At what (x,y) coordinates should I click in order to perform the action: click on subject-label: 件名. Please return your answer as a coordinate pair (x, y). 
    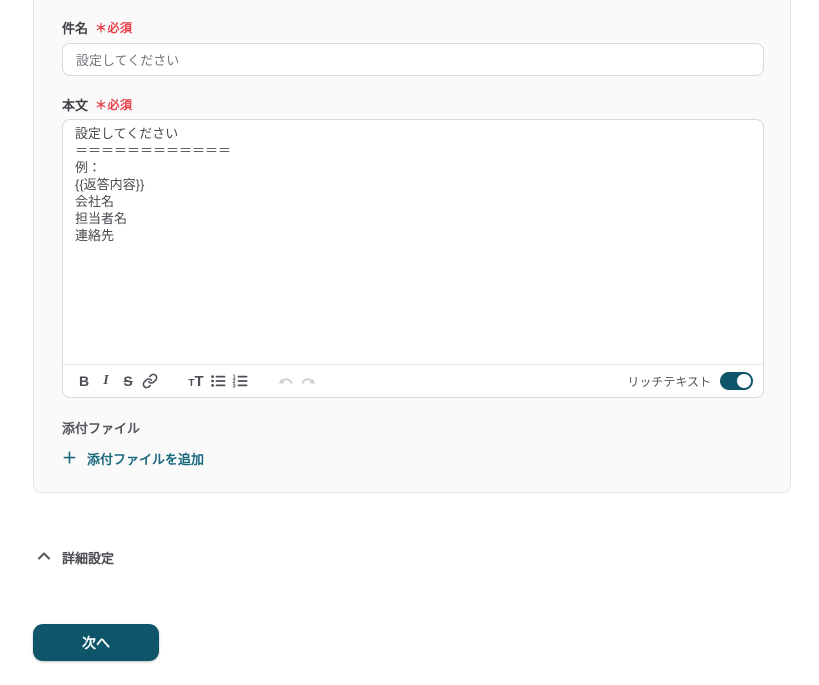
    Looking at the image, I should click on (75, 28).